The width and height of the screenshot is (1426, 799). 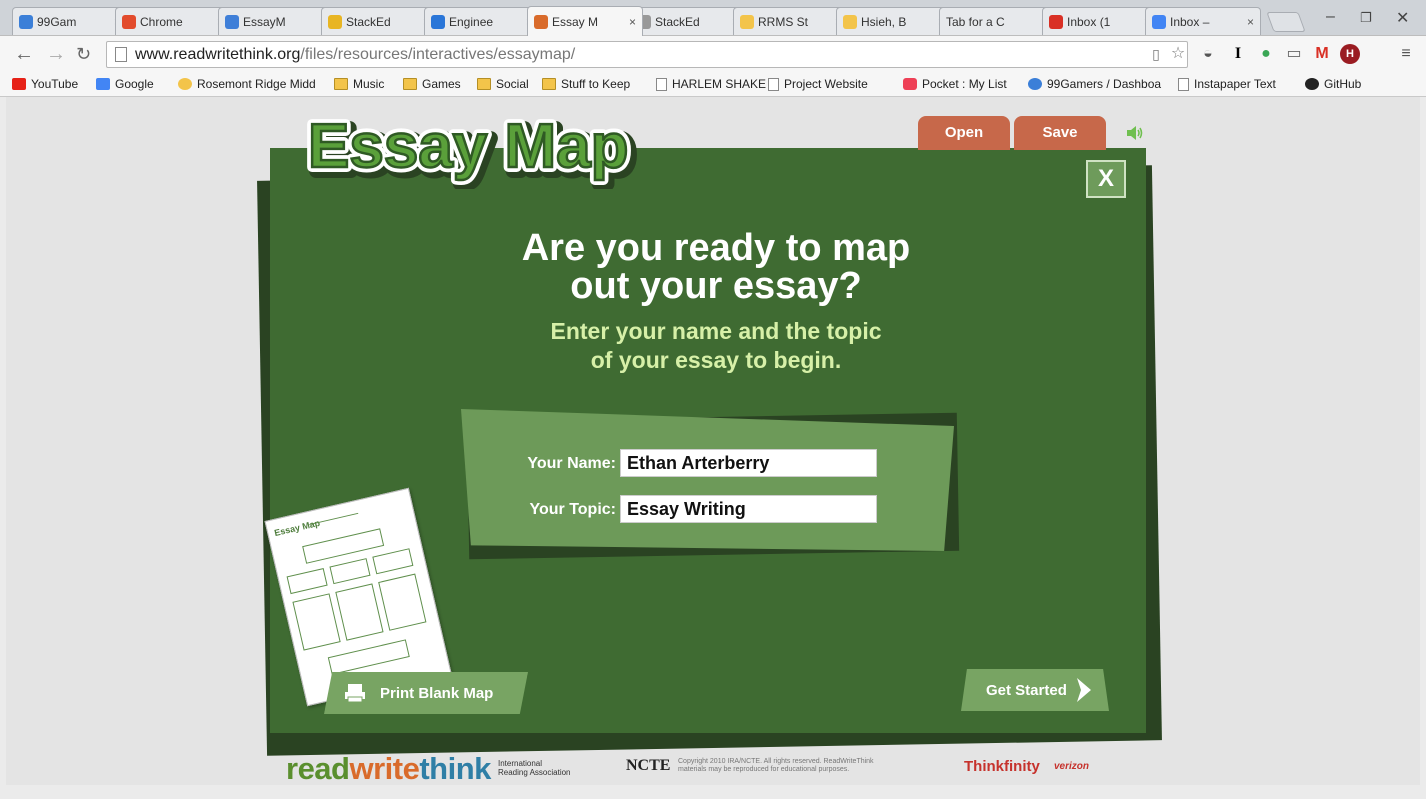 I want to click on browser-tab: 99Gam×, so click(x=70, y=21).